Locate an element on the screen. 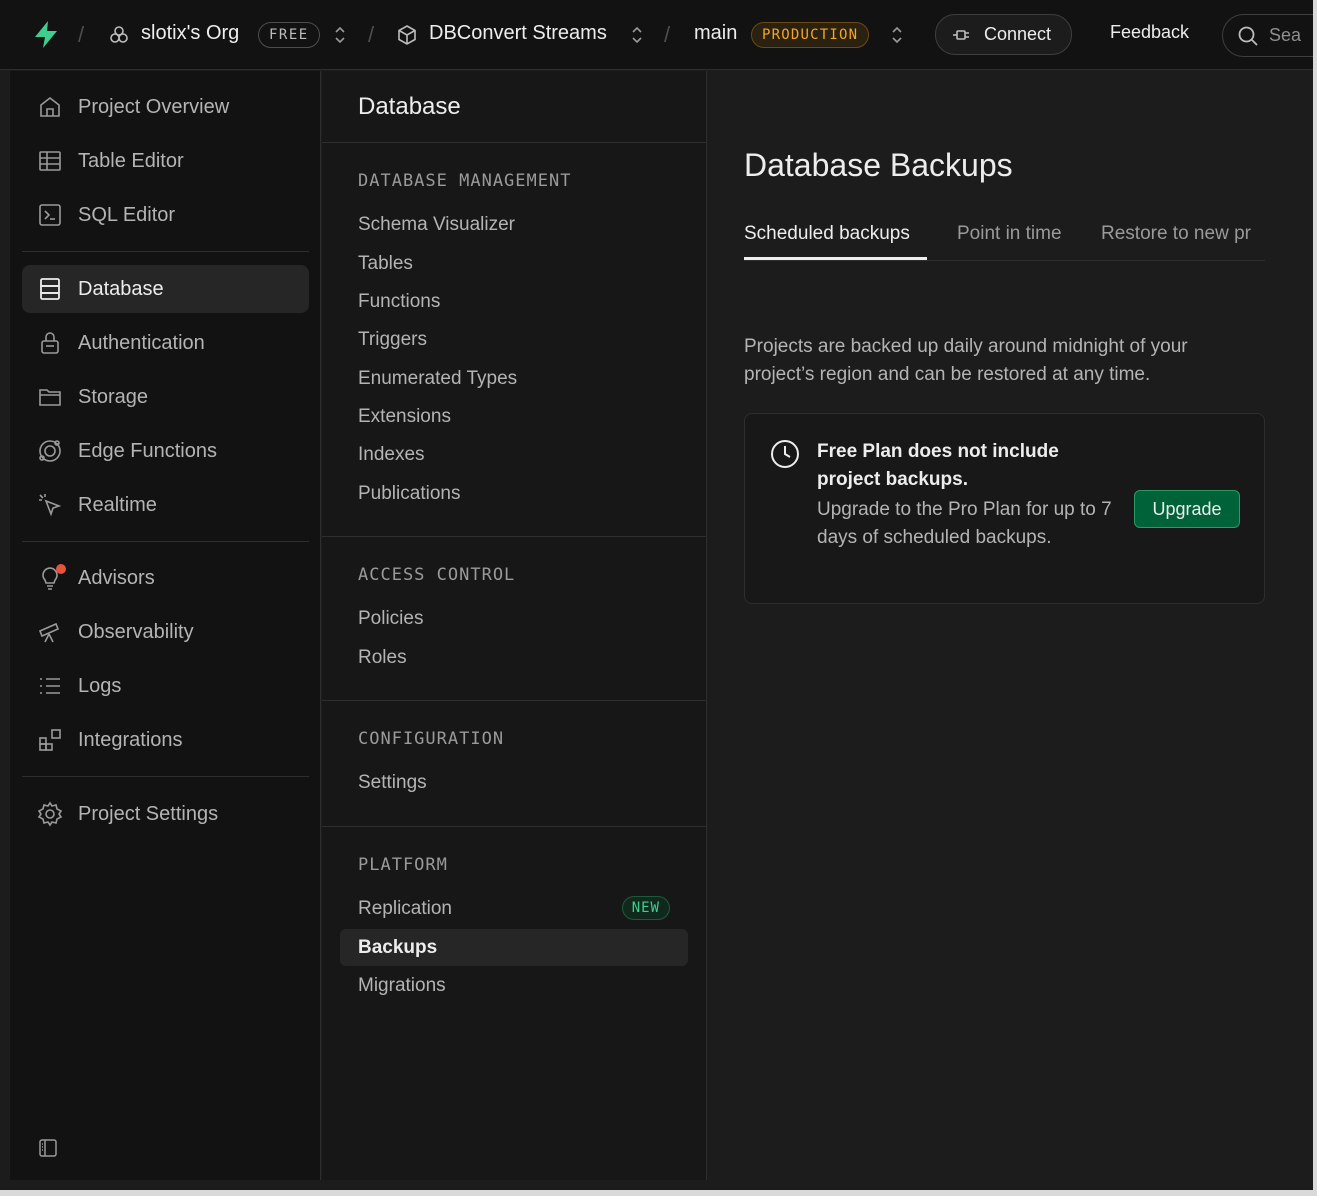  clock-icon is located at coordinates (785, 454).